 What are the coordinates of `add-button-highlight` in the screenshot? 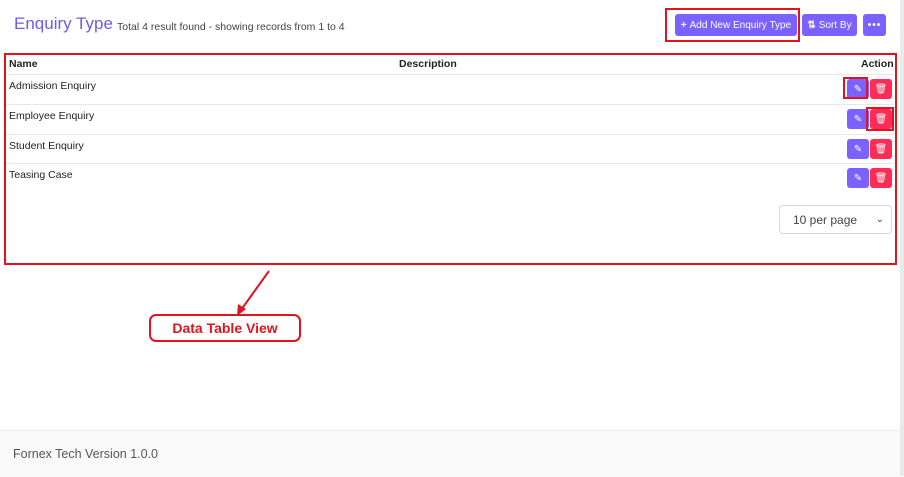 It's located at (732, 25).